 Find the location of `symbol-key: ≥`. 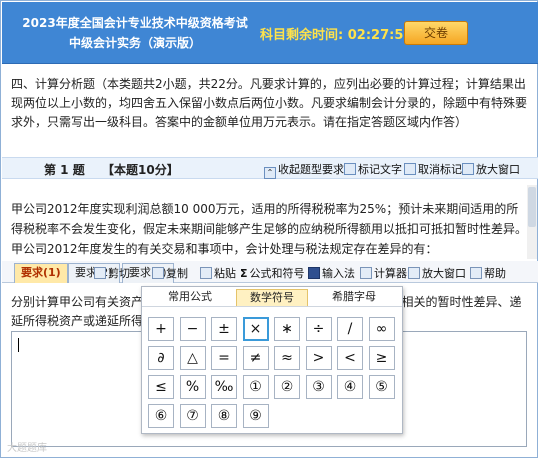

symbol-key: ≥ is located at coordinates (381, 358).